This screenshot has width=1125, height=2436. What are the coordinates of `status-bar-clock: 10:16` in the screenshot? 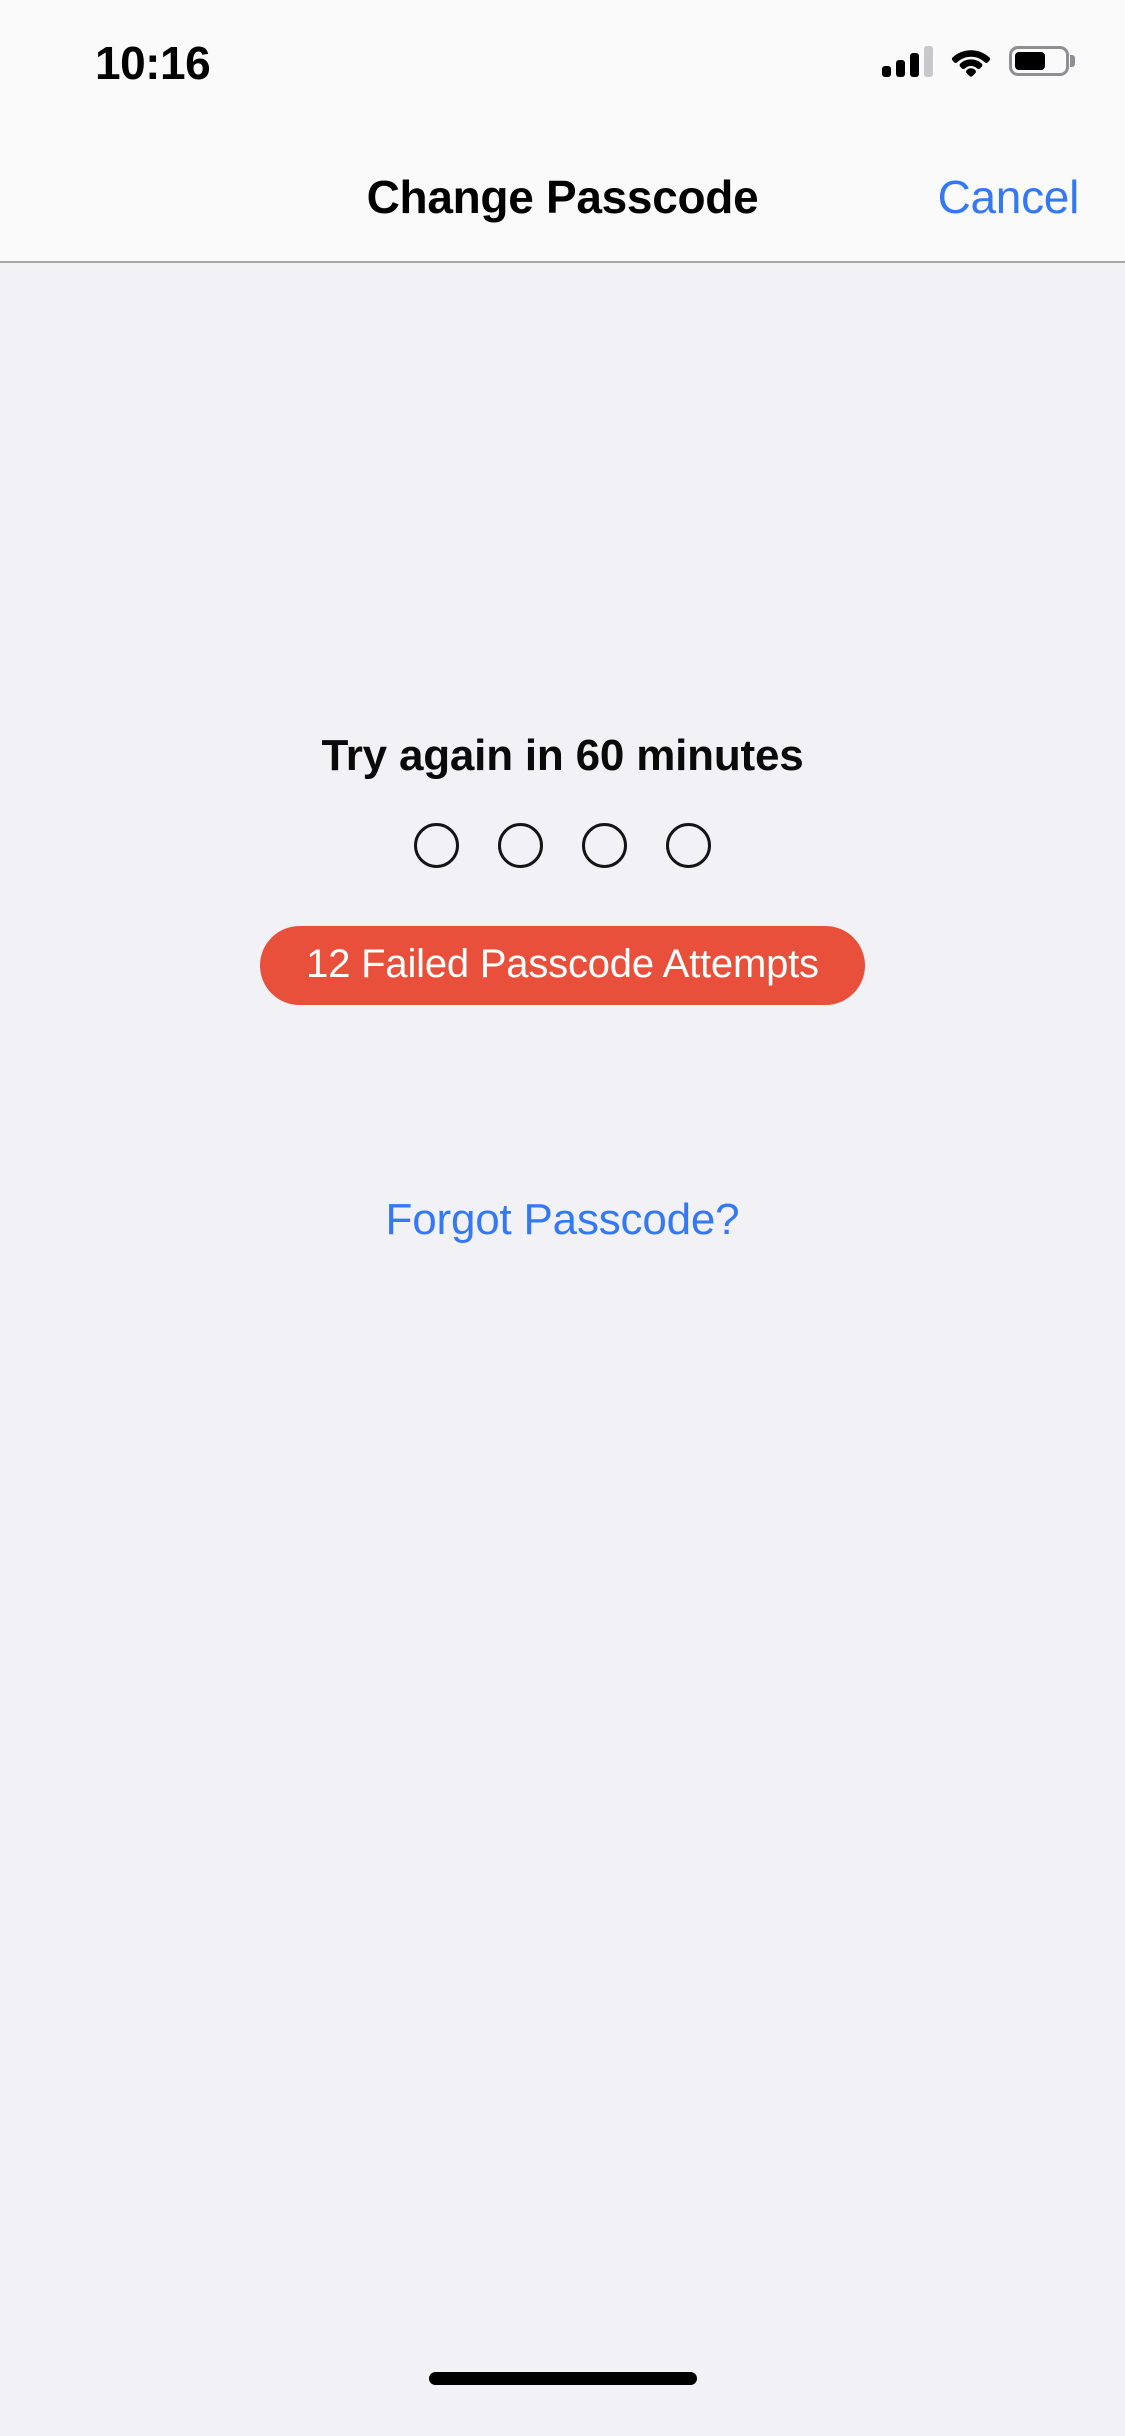 It's located at (153, 63).